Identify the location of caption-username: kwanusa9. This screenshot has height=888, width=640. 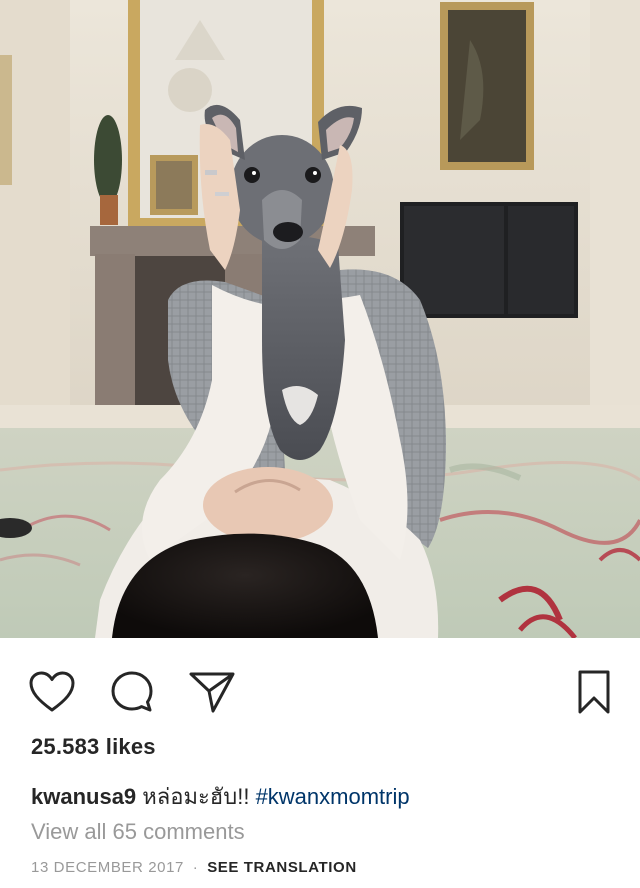
(83, 796).